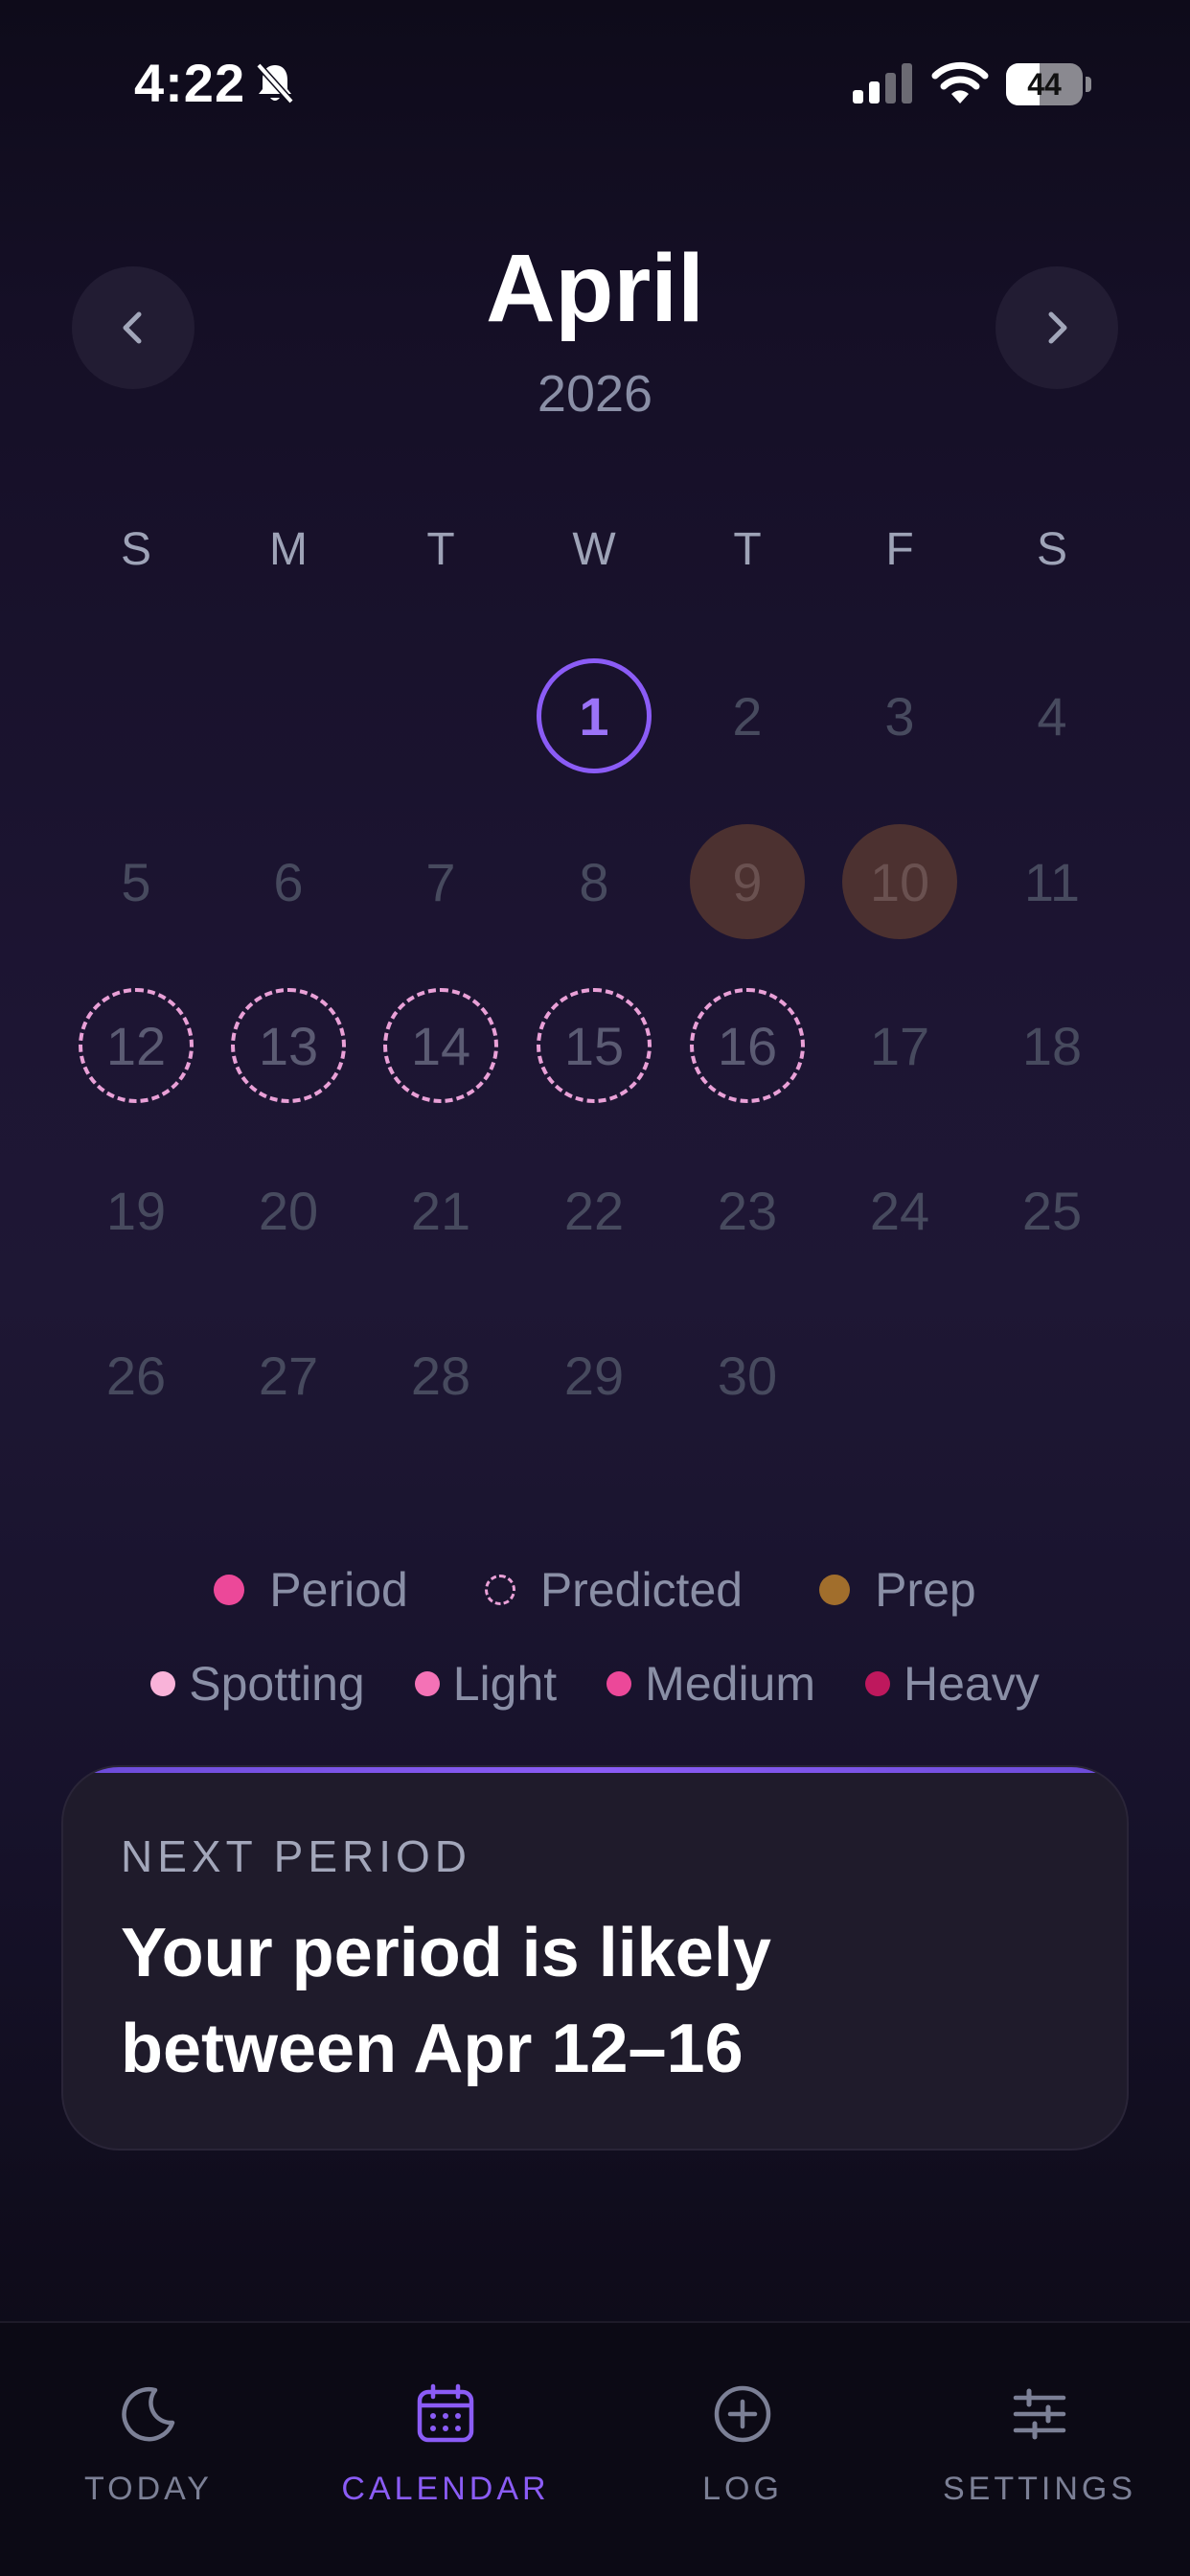 Image resolution: width=1190 pixels, height=2576 pixels. What do you see at coordinates (747, 1045) in the screenshot?
I see `calendar-day-16: 16` at bounding box center [747, 1045].